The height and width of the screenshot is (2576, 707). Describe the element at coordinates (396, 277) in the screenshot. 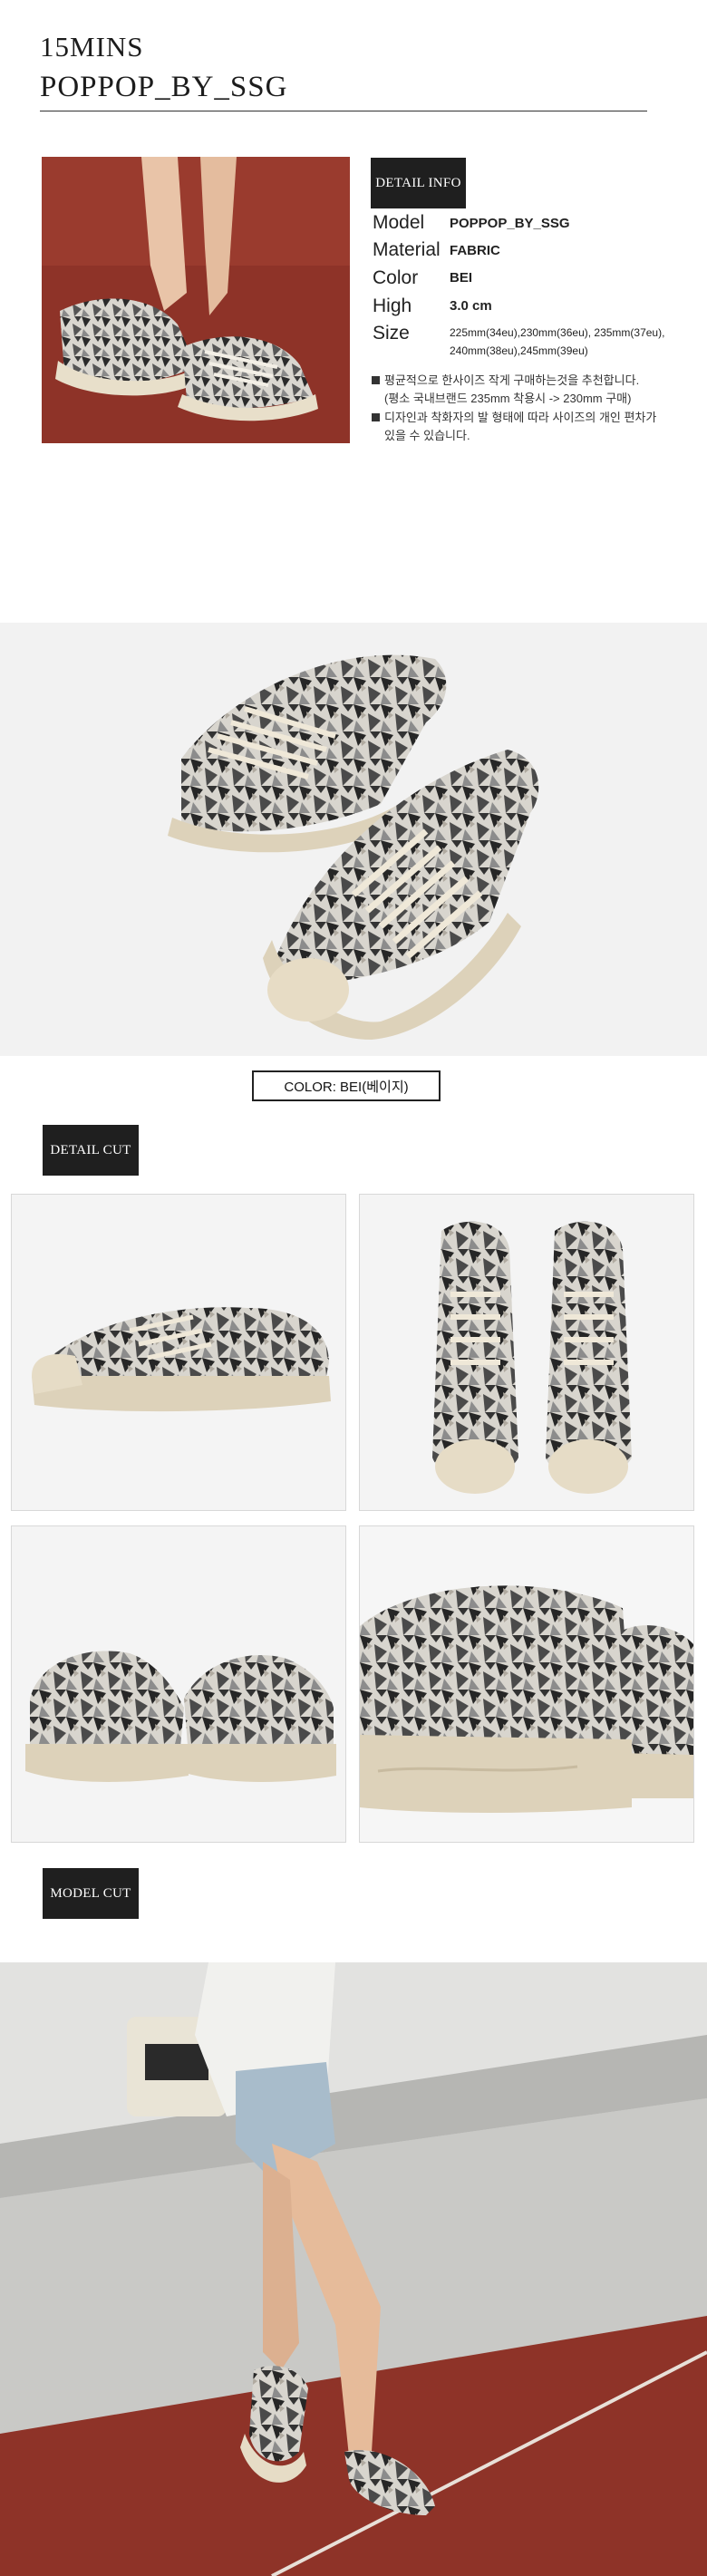

I see `spec-label-color: Color` at that location.